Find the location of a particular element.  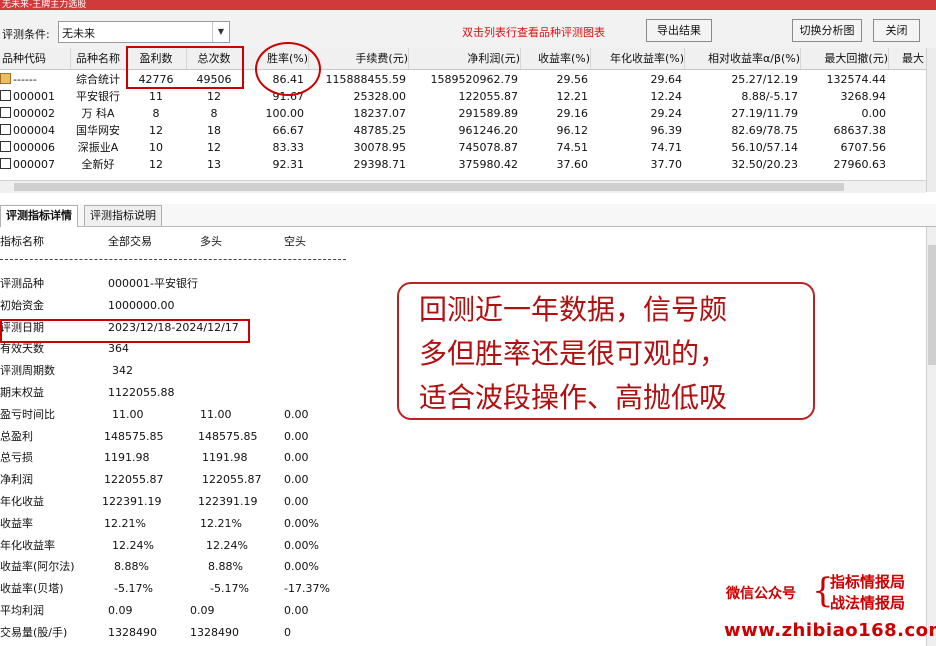

max-drawdown-cell: 6707.56 is located at coordinates (863, 147).